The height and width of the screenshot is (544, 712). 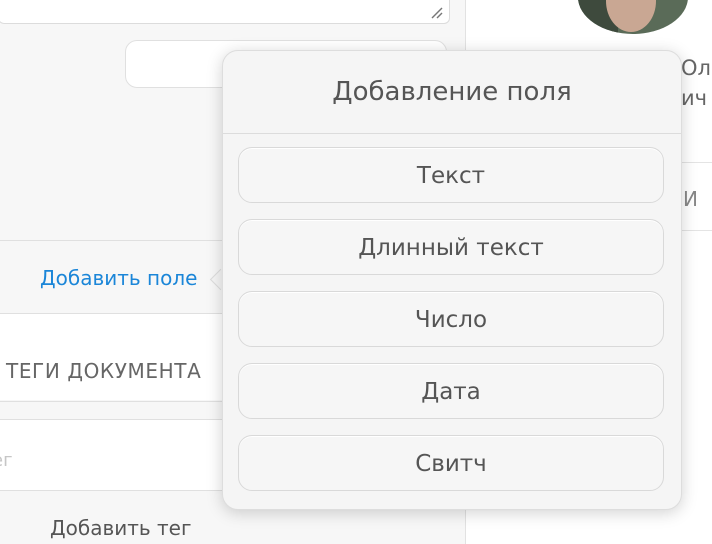 I want to click on field-type-date-button: Дата, so click(x=451, y=391).